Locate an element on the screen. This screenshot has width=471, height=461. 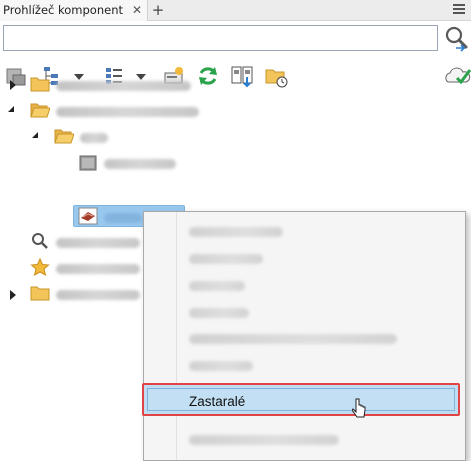
tree-view-dropdown-icon is located at coordinates (79, 77).